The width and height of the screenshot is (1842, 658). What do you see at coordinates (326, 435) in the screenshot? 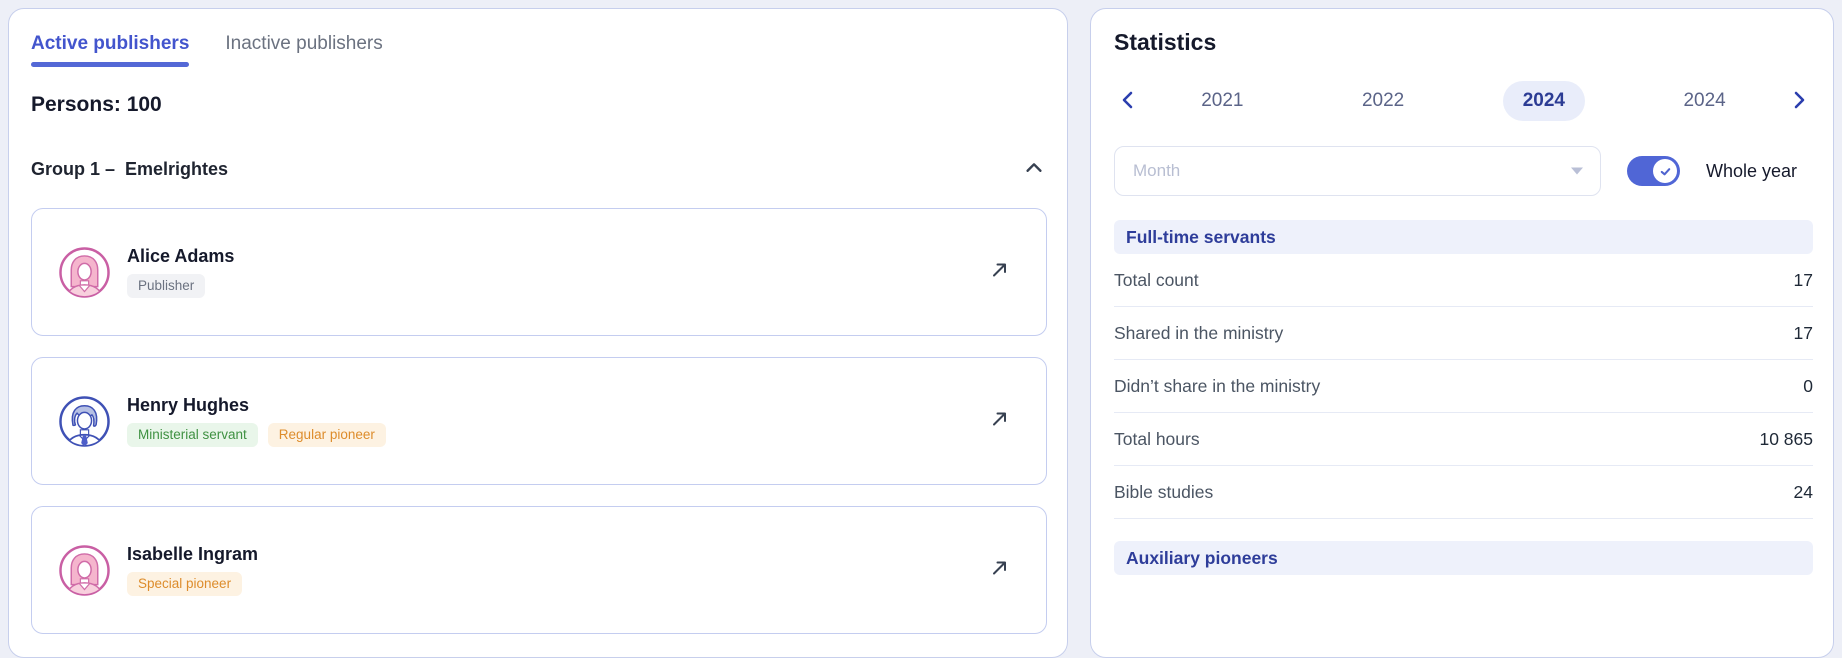
I see `role-badge: Regular pioneer` at bounding box center [326, 435].